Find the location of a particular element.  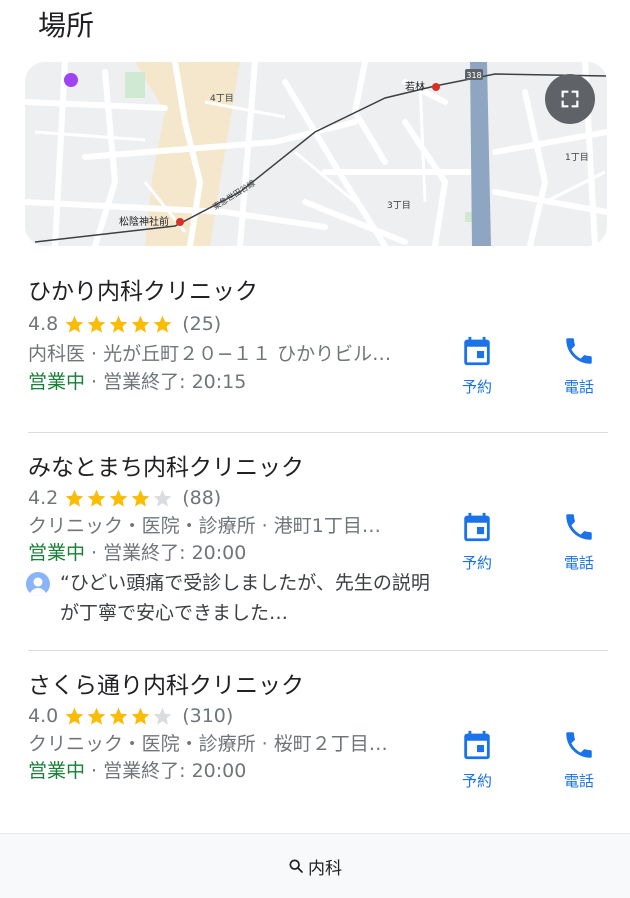

expand-icon is located at coordinates (570, 99).